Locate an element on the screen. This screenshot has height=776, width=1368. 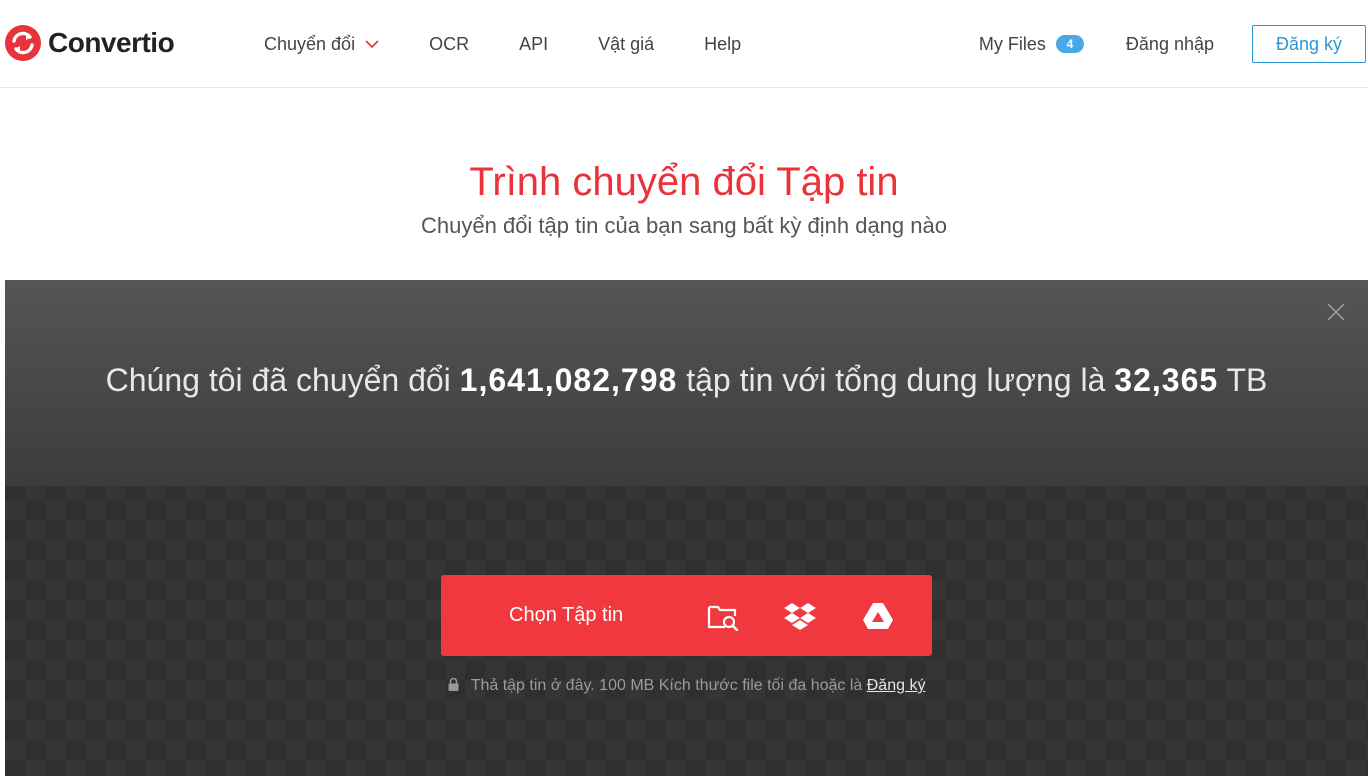
folder-search-icon-glyph is located at coordinates (723, 618).